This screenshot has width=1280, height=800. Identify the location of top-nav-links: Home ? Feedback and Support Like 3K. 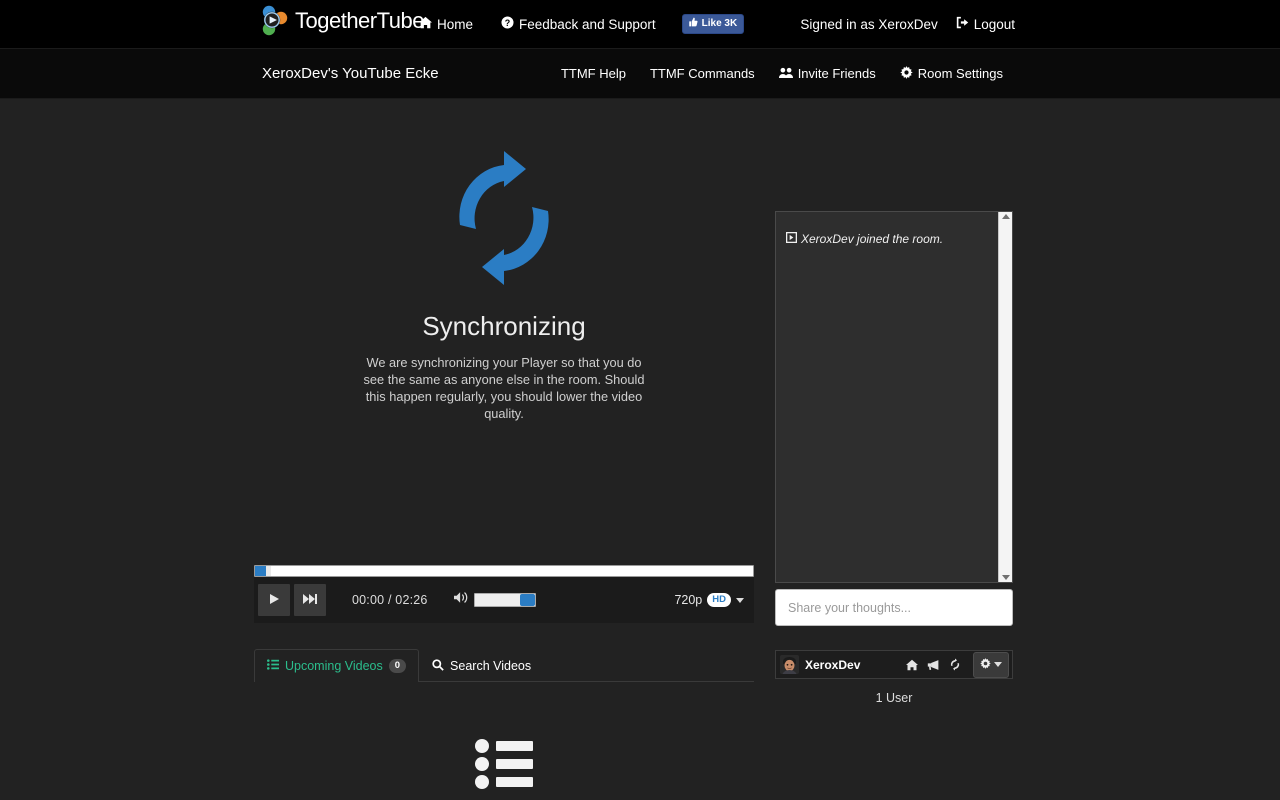
(575, 24).